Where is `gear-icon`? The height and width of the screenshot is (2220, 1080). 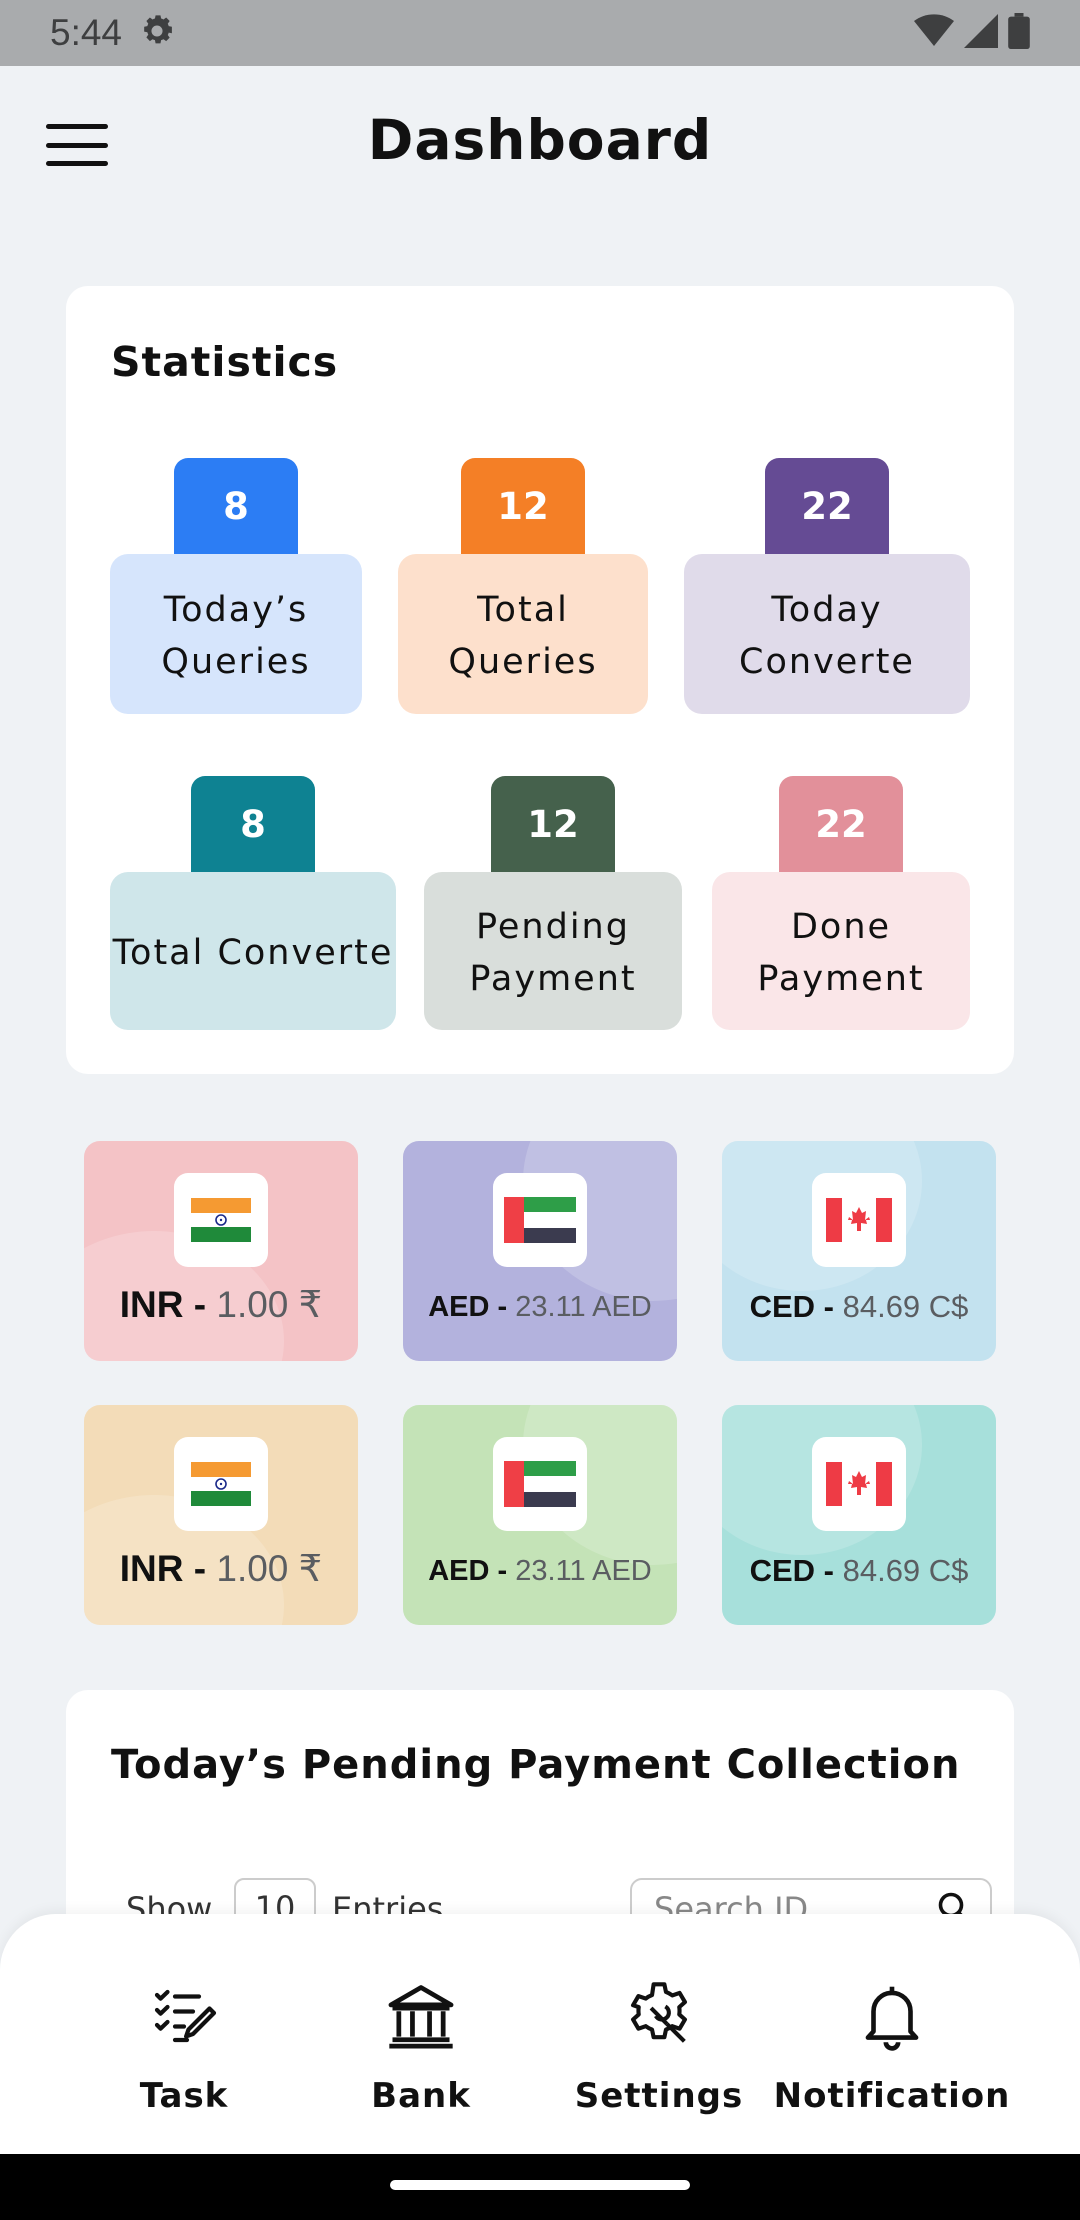
gear-icon is located at coordinates (157, 33).